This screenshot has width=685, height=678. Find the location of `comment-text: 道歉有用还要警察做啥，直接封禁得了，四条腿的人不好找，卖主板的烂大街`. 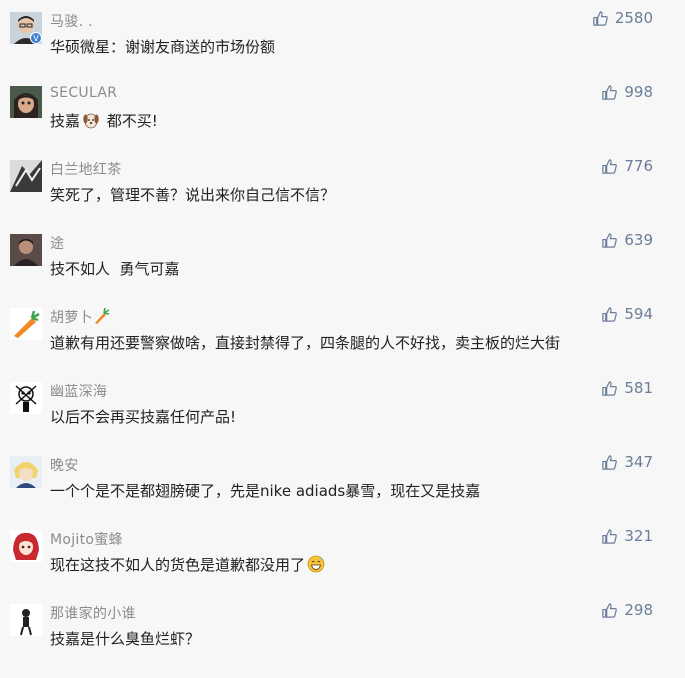

comment-text: 道歉有用还要警察做啥，直接封禁得了，四条腿的人不好找，卖主板的烂大街 is located at coordinates (305, 343).